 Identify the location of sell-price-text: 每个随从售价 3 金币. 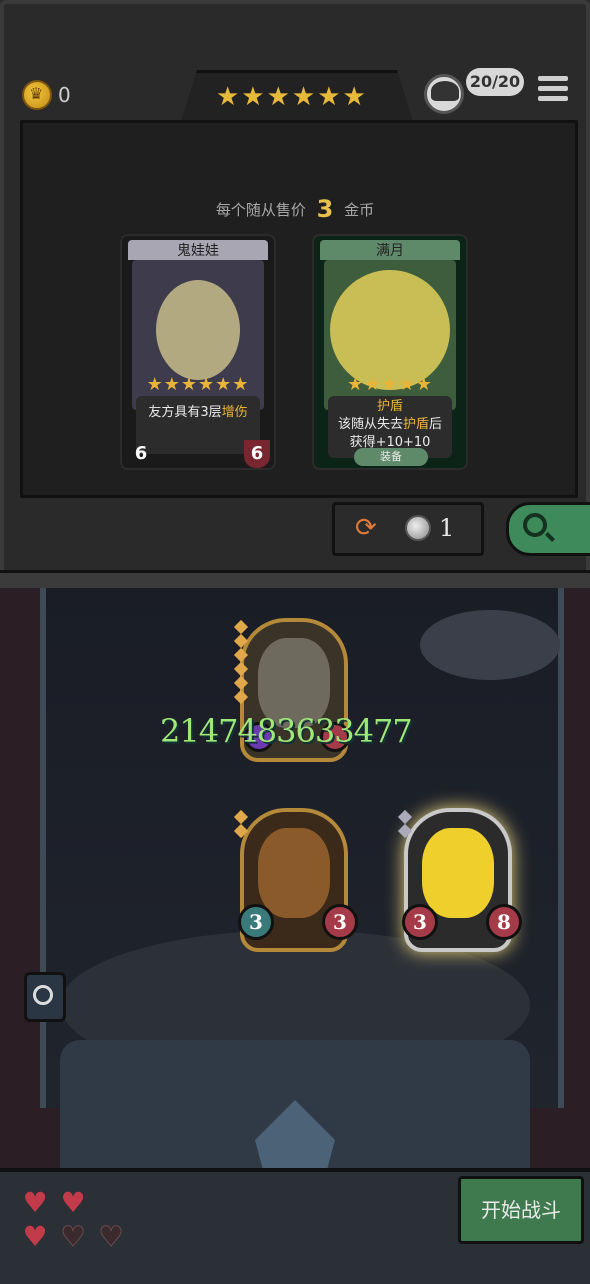
(295, 209).